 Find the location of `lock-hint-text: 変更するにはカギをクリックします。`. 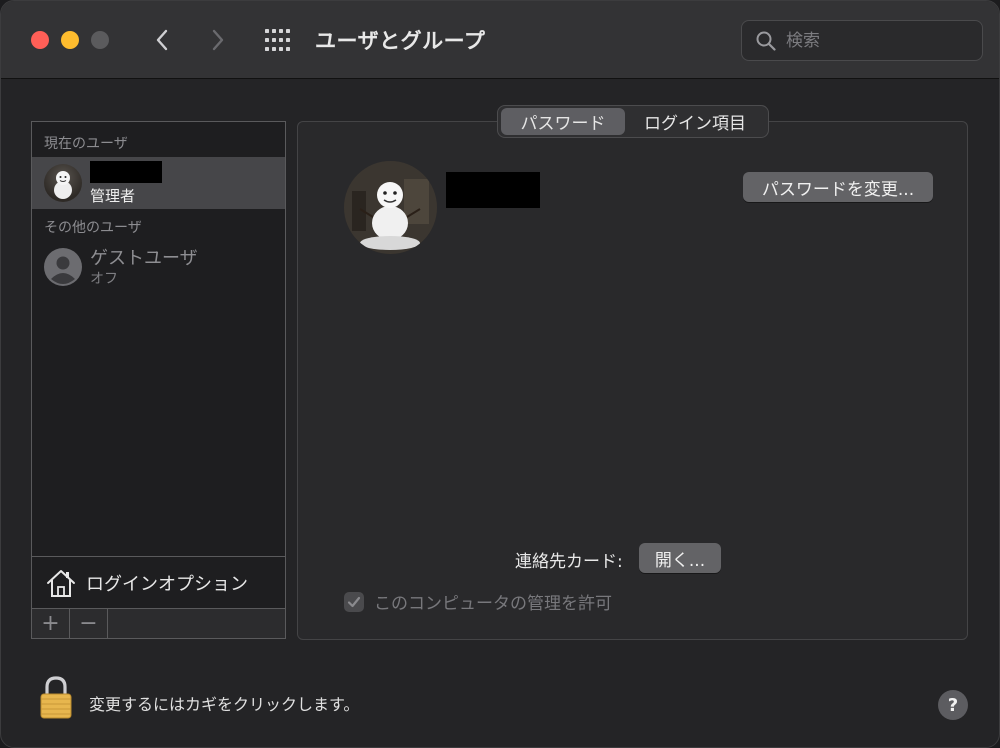

lock-hint-text: 変更するにはカギをクリックします。 is located at coordinates (224, 704).